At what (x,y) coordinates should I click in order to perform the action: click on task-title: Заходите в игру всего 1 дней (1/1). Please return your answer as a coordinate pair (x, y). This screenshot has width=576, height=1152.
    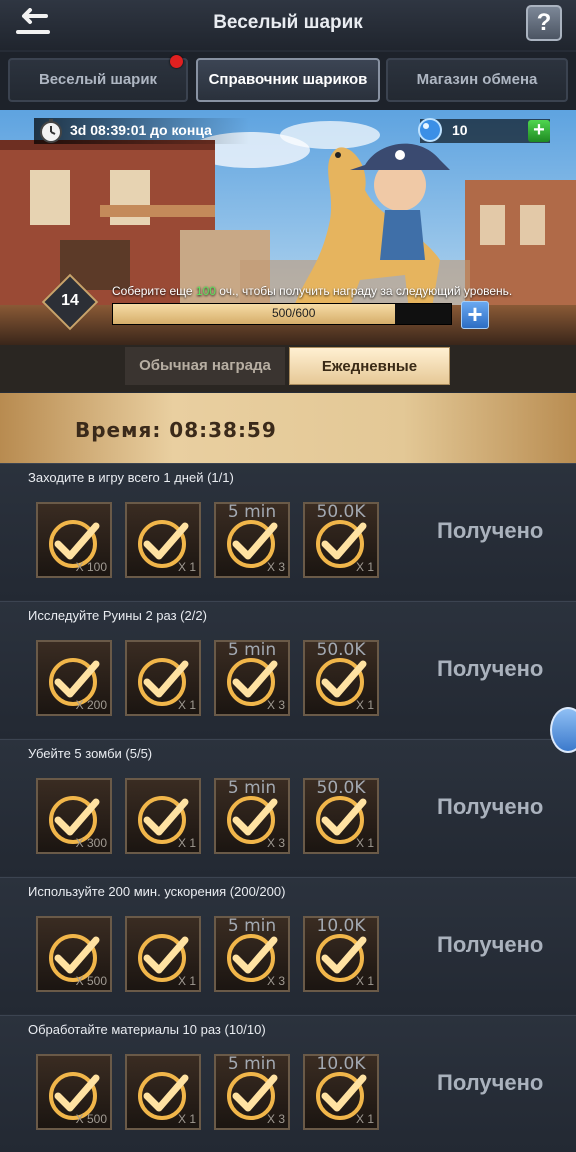
    Looking at the image, I should click on (131, 477).